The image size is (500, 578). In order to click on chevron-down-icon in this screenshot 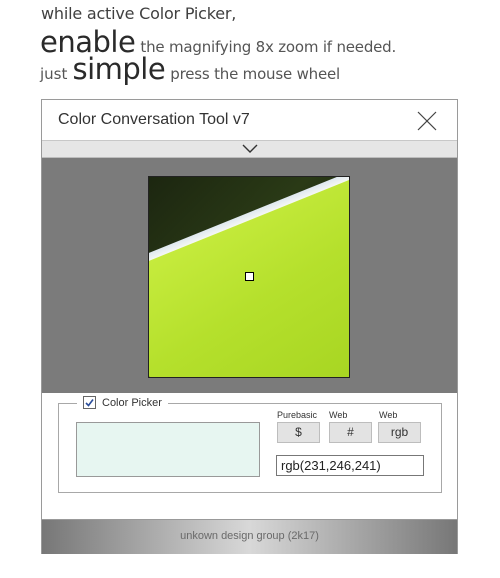, I will do `click(250, 148)`.